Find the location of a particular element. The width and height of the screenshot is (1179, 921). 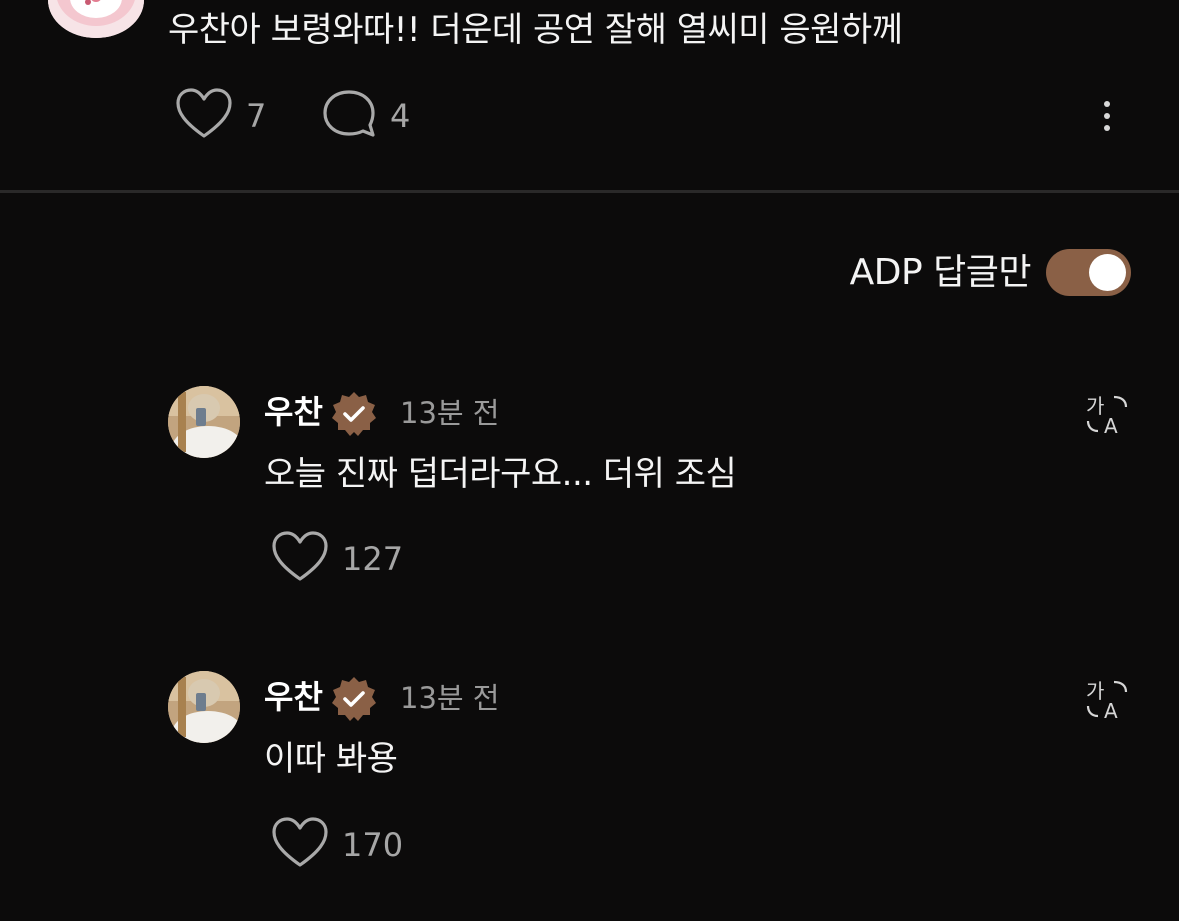

post-text: 우찬아 보령와따!! 더운데 공연 잘해 열씨미 응원하께 is located at coordinates (535, 30).